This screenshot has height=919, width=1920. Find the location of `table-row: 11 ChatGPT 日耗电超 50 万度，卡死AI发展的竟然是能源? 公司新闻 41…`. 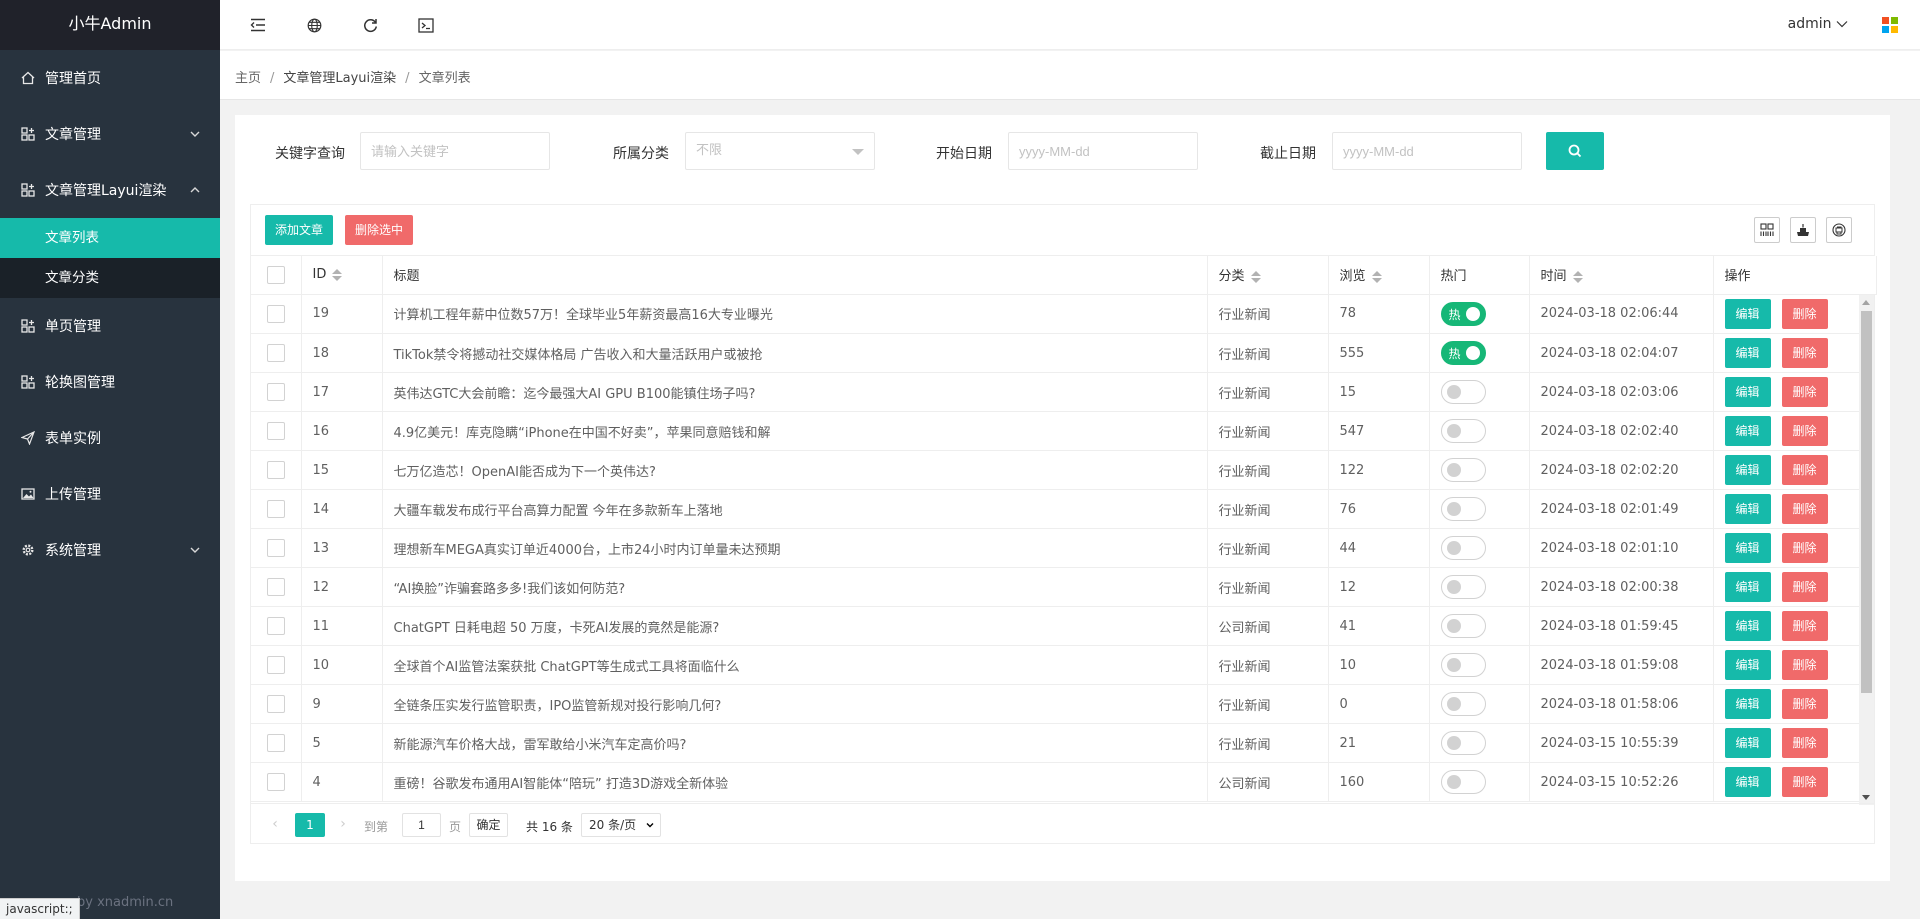

table-row: 11 ChatGPT 日耗电超 50 万度，卡死AI发展的竟然是能源? 公司新闻 41… is located at coordinates (1062, 626).